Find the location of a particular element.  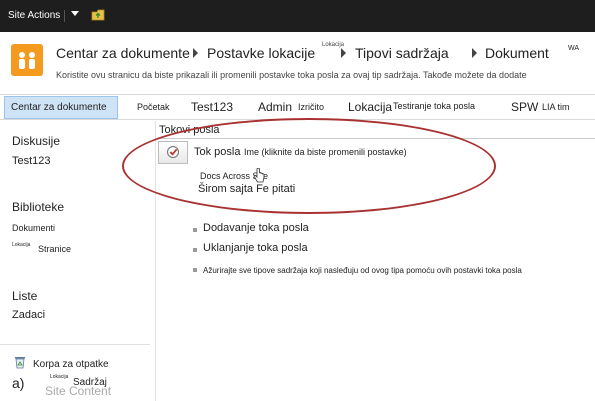

quicklaunch-footer-sup: Lokacija is located at coordinates (59, 377).